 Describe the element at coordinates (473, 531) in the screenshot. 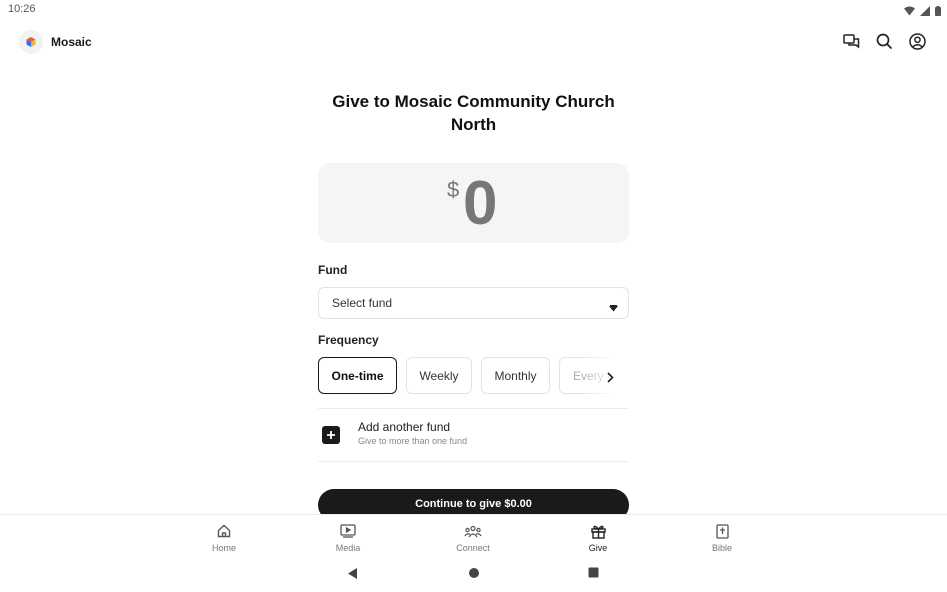

I see `connect-icon` at that location.